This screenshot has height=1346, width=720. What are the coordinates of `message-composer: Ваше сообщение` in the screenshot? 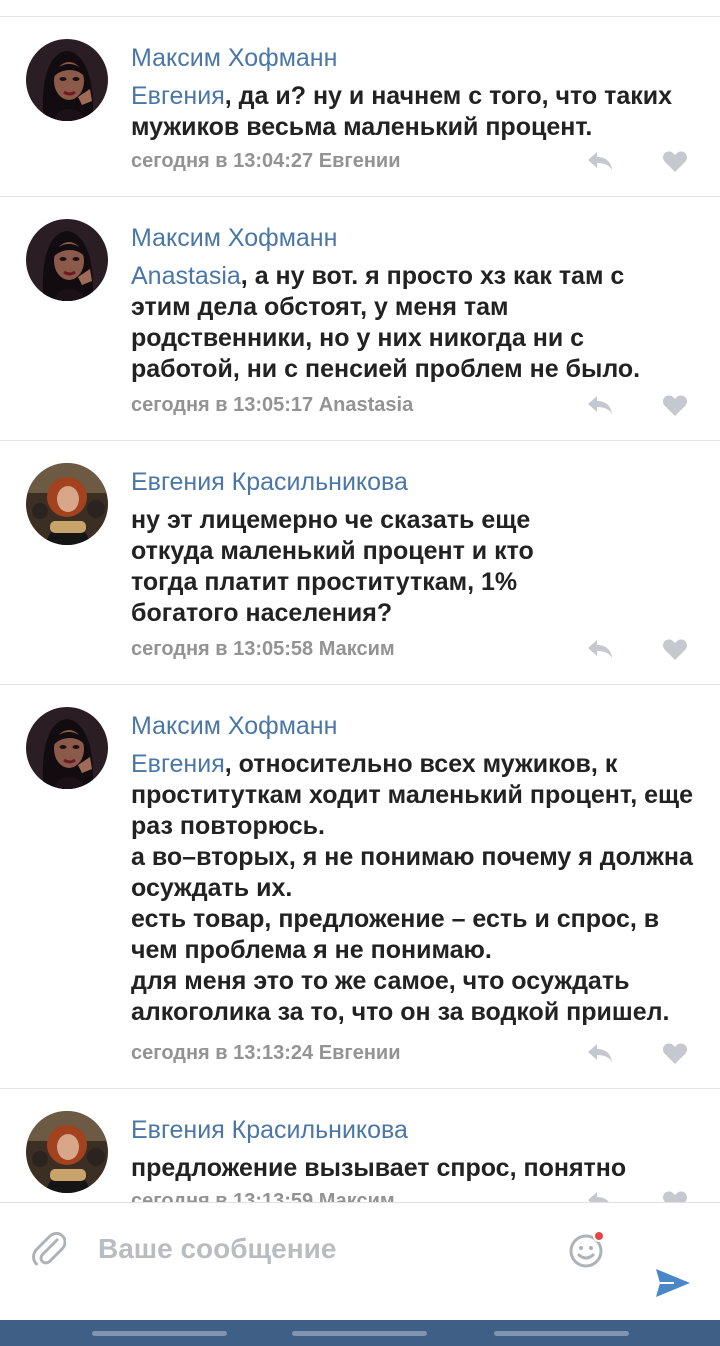 It's located at (360, 1261).